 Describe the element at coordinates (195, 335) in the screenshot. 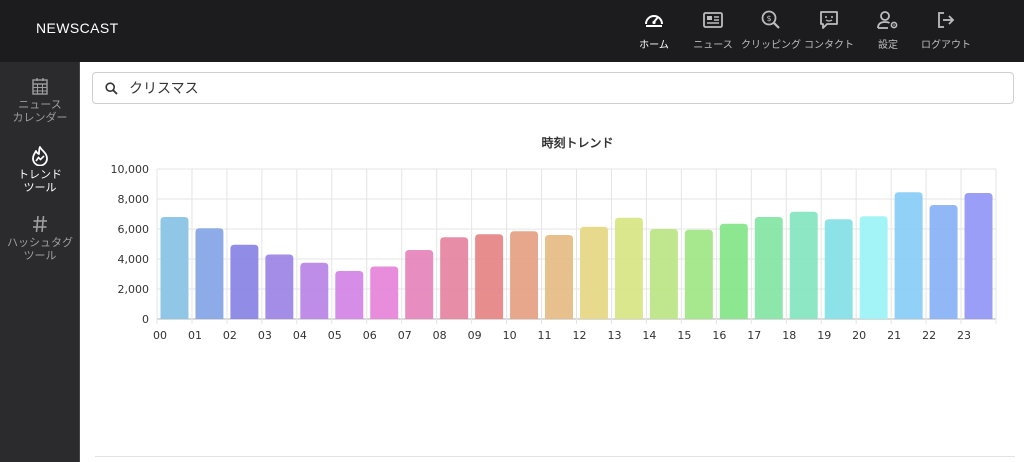

I see `x-tick-label: 01` at that location.